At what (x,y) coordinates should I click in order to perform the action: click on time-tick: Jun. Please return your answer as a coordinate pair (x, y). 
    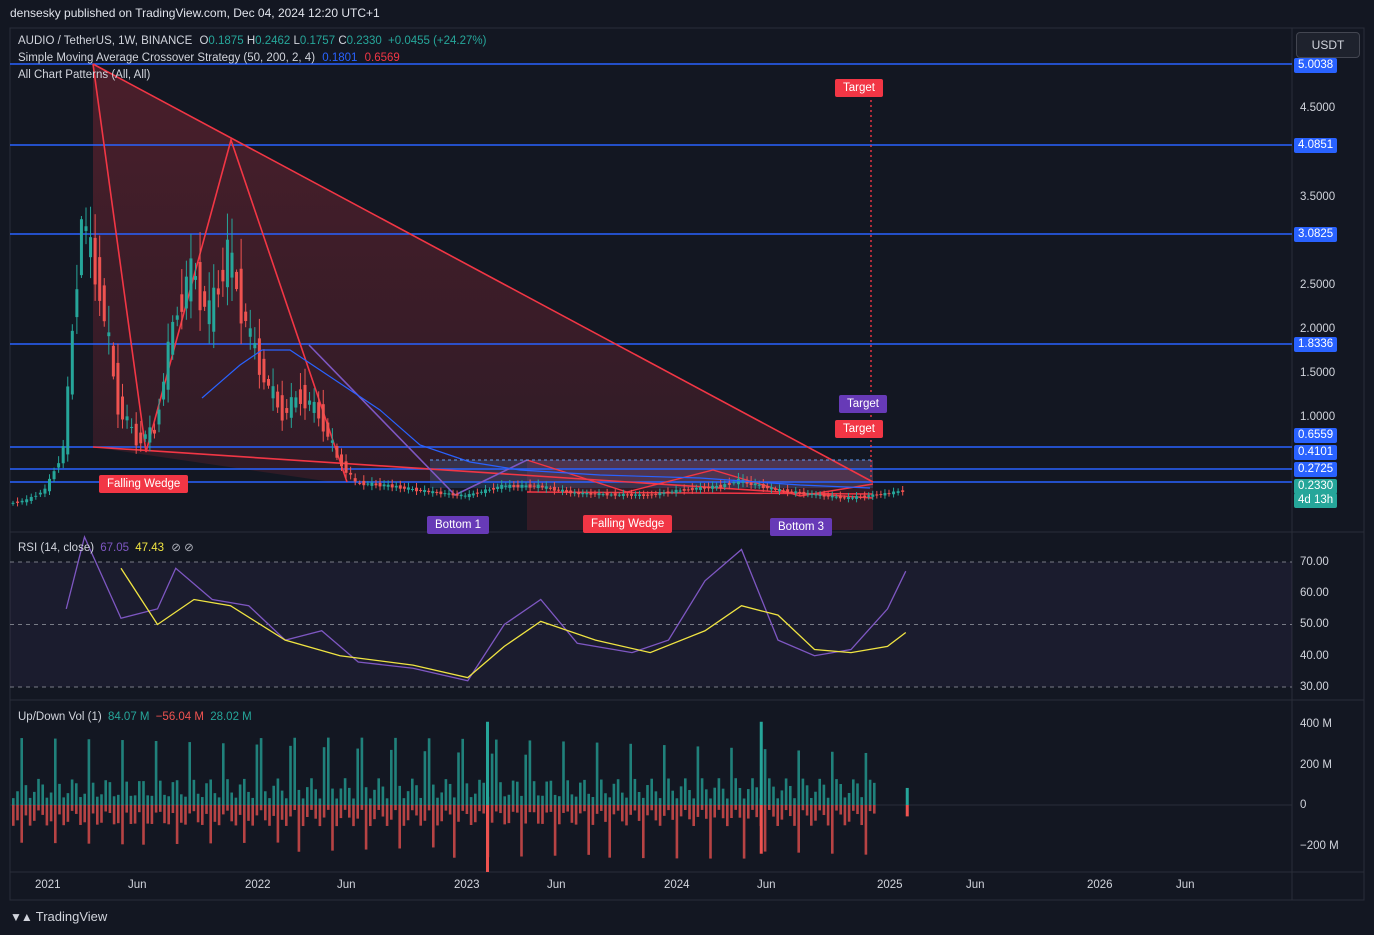
    Looking at the image, I should click on (975, 885).